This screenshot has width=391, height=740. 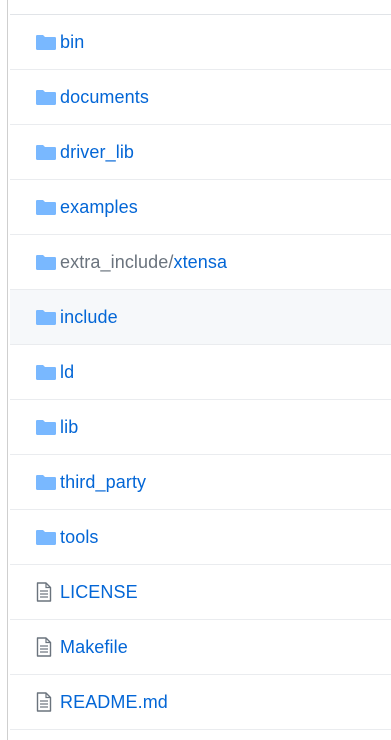 What do you see at coordinates (69, 427) in the screenshot?
I see `entry-name: lib` at bounding box center [69, 427].